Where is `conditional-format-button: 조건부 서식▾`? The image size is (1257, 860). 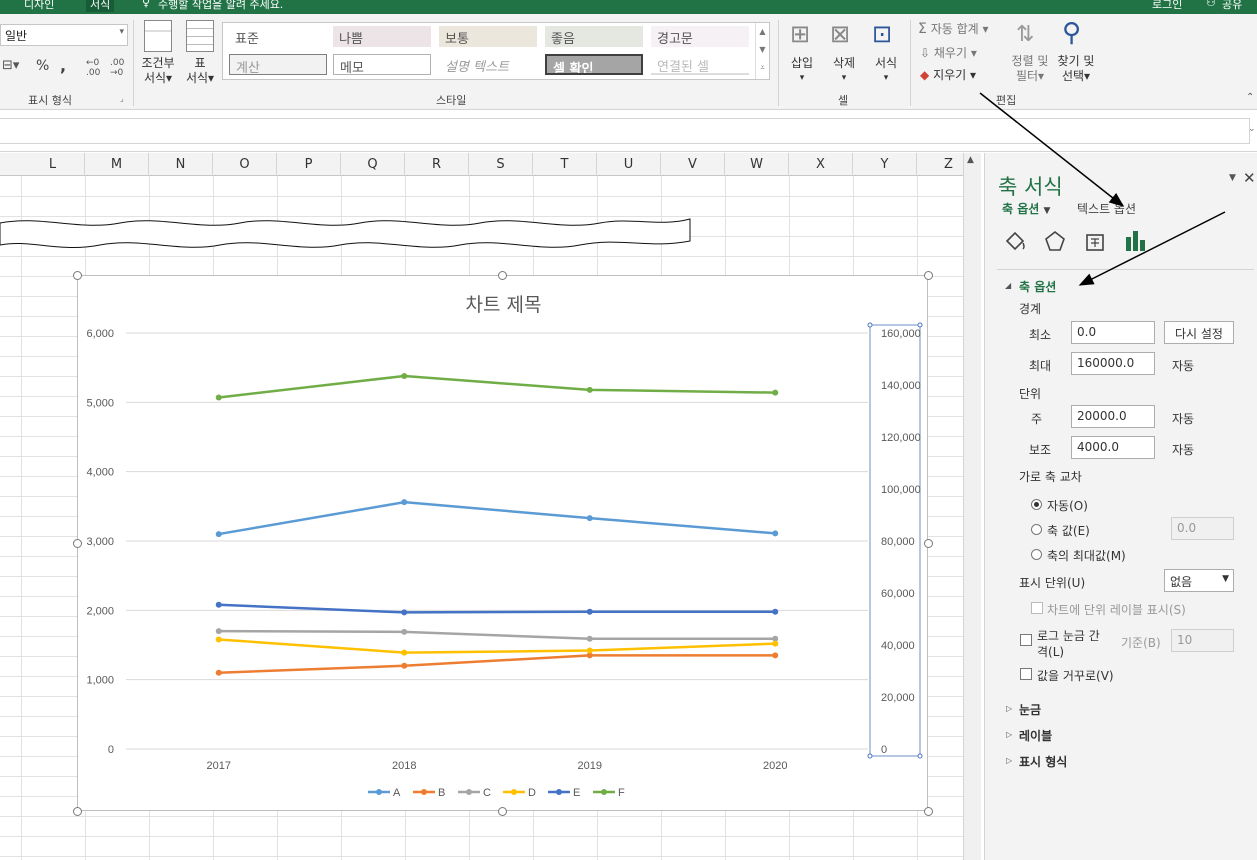 conditional-format-button: 조건부 서식▾ is located at coordinates (158, 71).